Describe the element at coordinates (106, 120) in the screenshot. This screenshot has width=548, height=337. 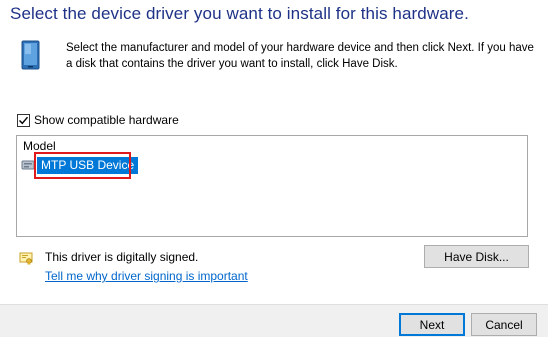
I see `checkbox-label: Show compatible hardware` at that location.